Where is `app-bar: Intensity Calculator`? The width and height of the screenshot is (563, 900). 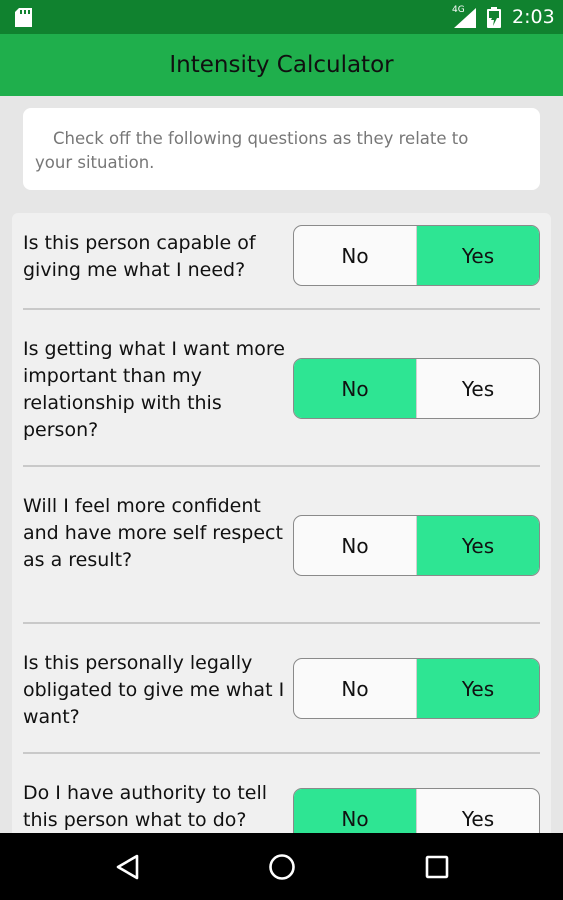 app-bar: Intensity Calculator is located at coordinates (281, 65).